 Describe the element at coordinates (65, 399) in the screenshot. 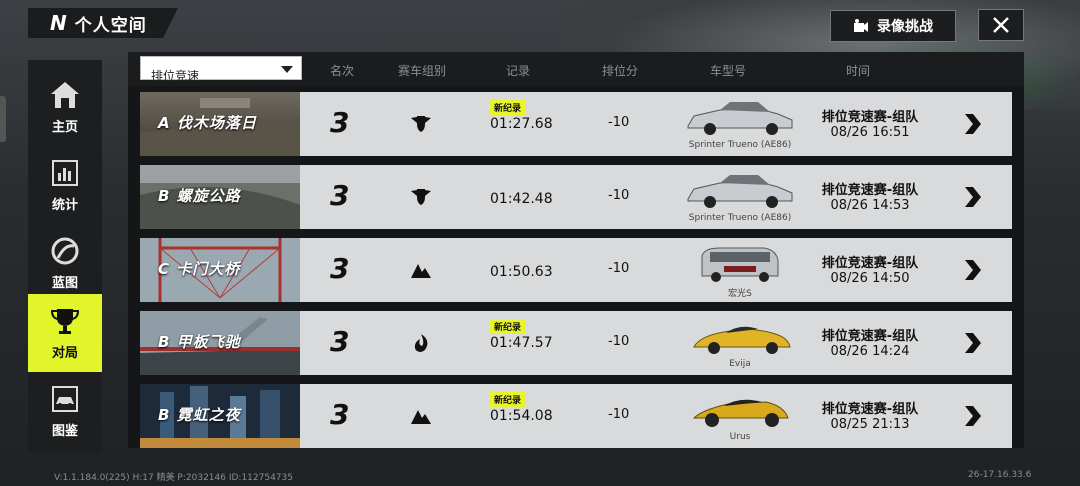

I see `car-collection-icon` at that location.